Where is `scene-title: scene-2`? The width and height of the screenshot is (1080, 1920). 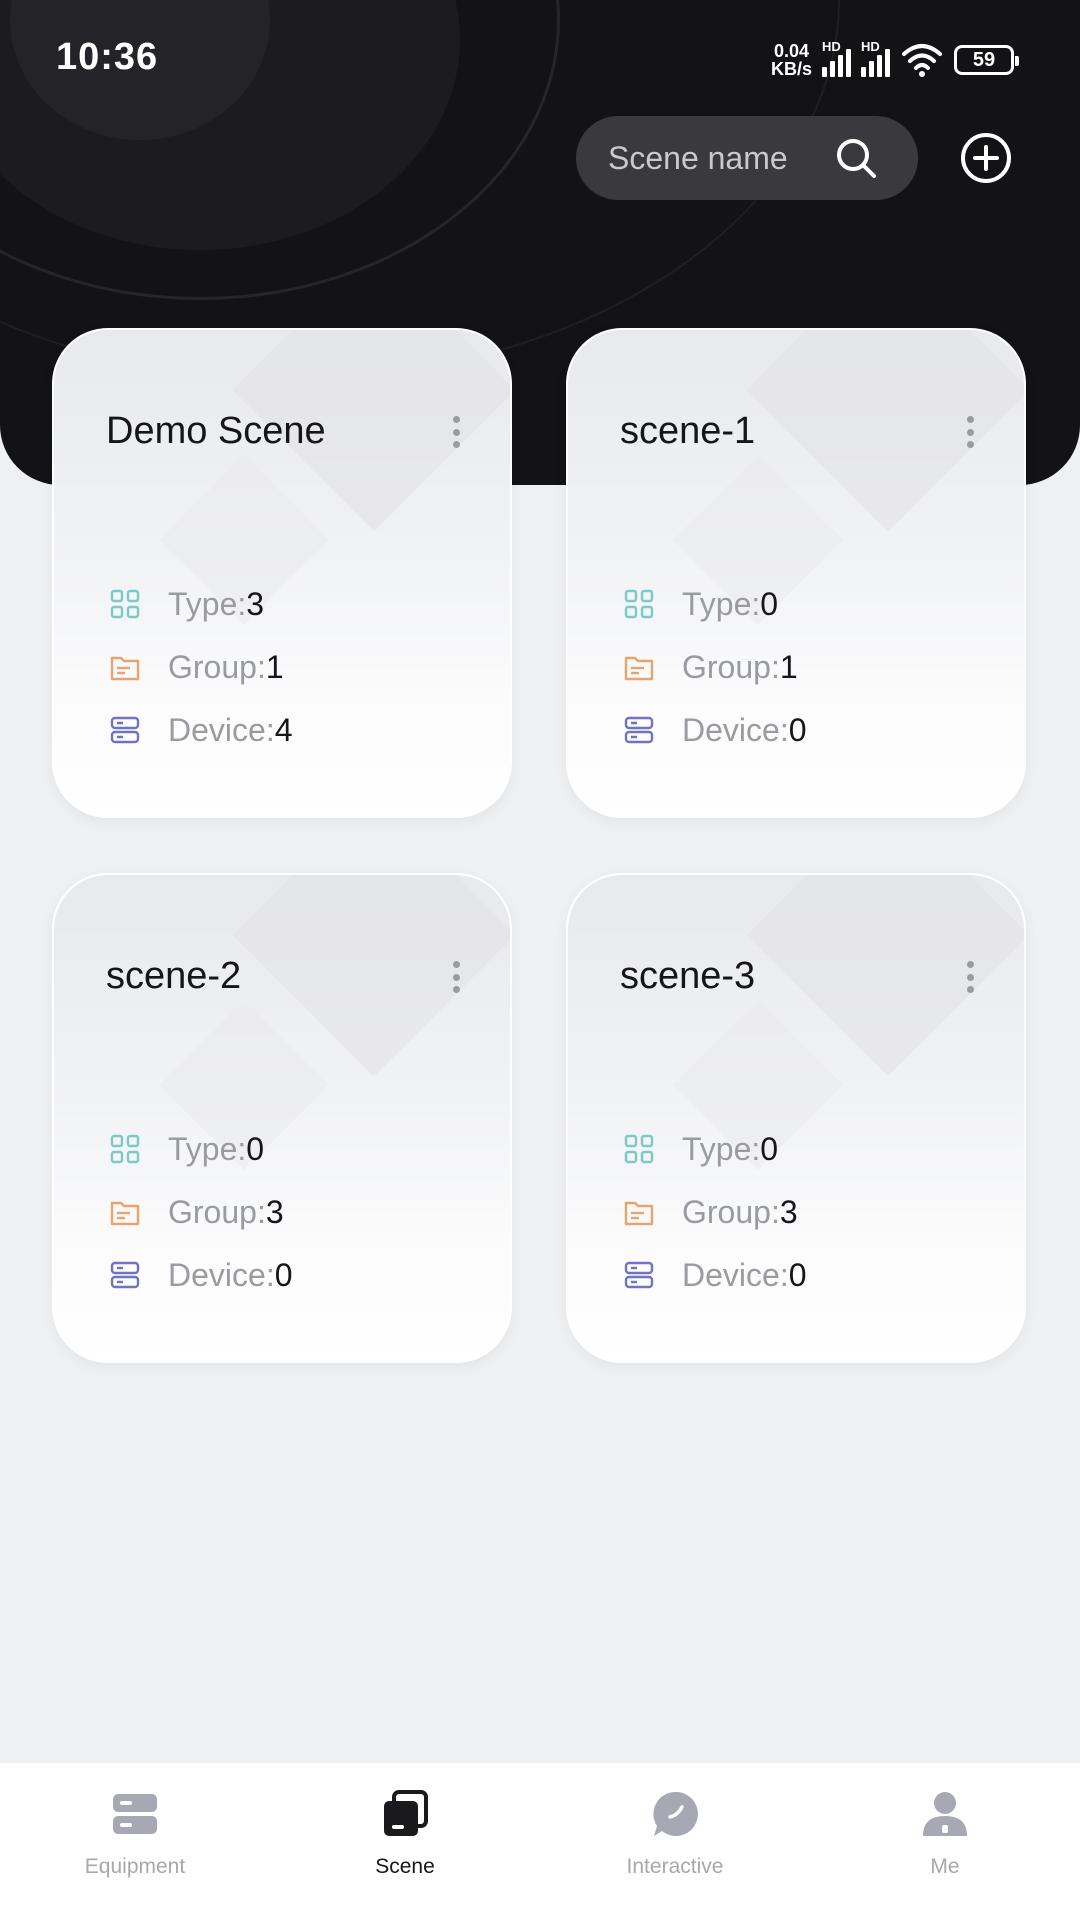
scene-title: scene-2 is located at coordinates (174, 976).